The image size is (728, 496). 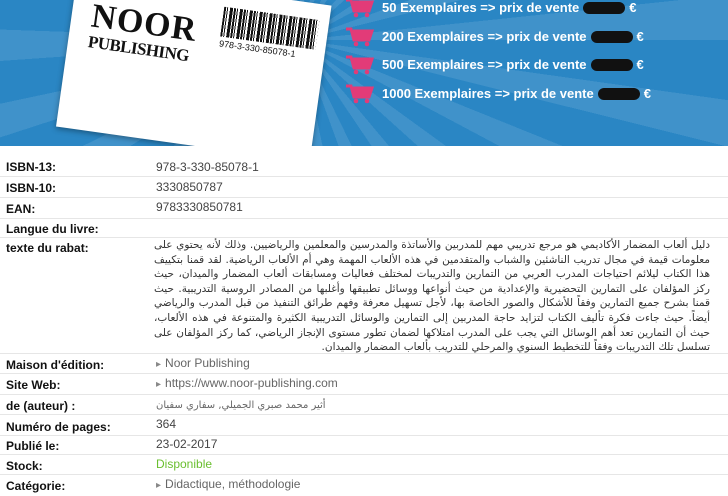 I want to click on rabat-label: texte du rabat:, so click(x=47, y=248).